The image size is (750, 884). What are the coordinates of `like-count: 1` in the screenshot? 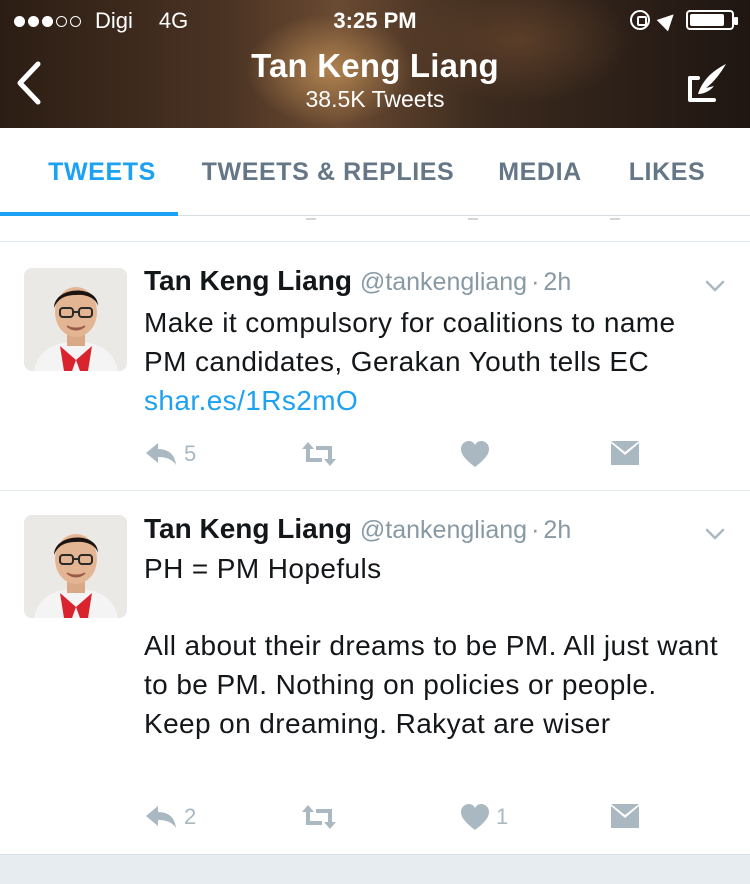 It's located at (502, 816).